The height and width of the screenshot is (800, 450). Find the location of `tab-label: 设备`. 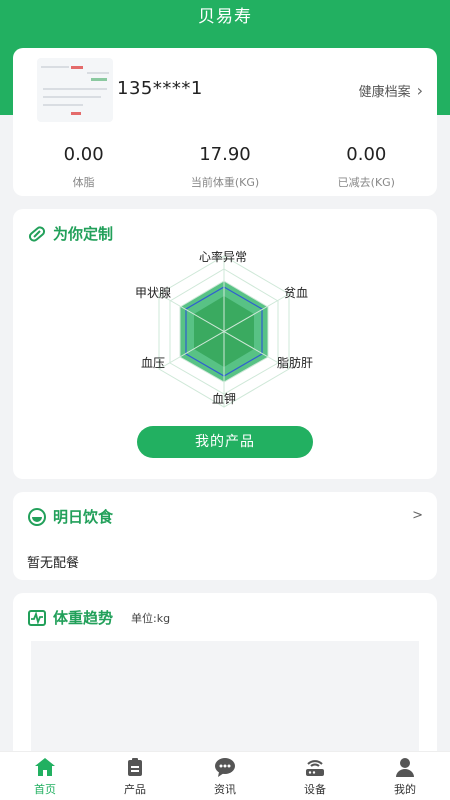

tab-label: 设备 is located at coordinates (315, 789).